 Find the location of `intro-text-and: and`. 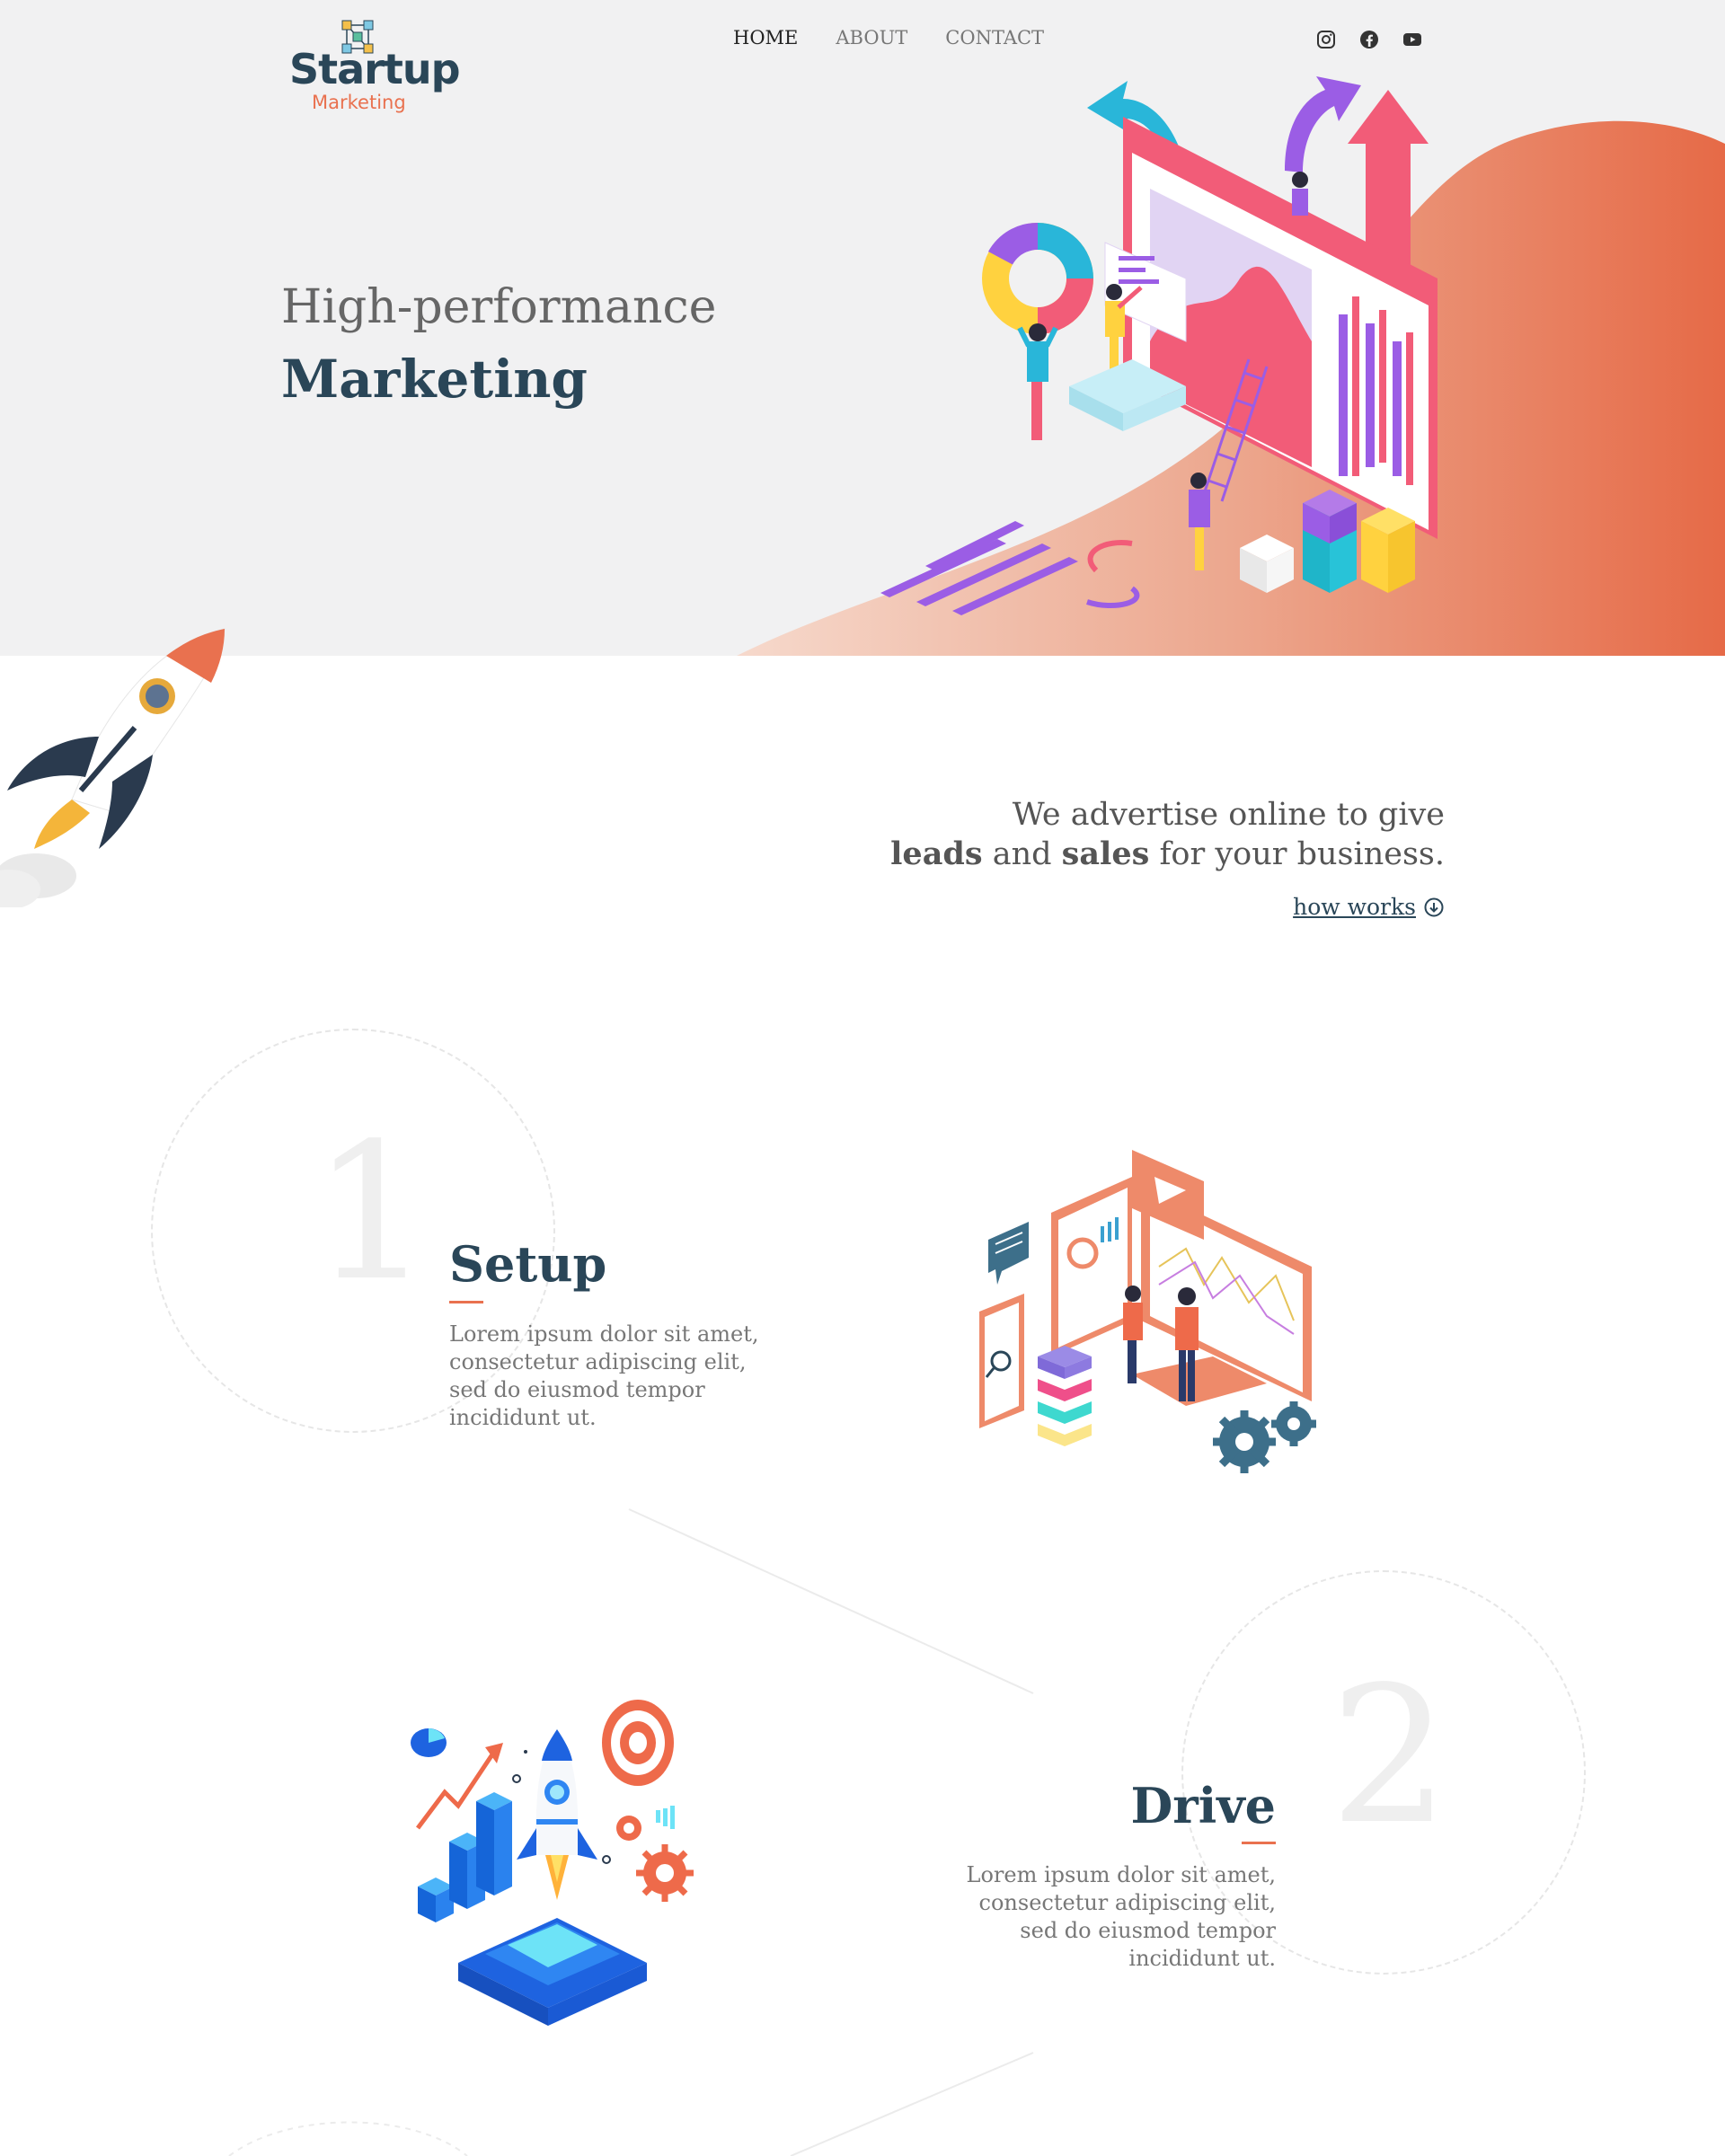

intro-text-and: and is located at coordinates (1022, 854).